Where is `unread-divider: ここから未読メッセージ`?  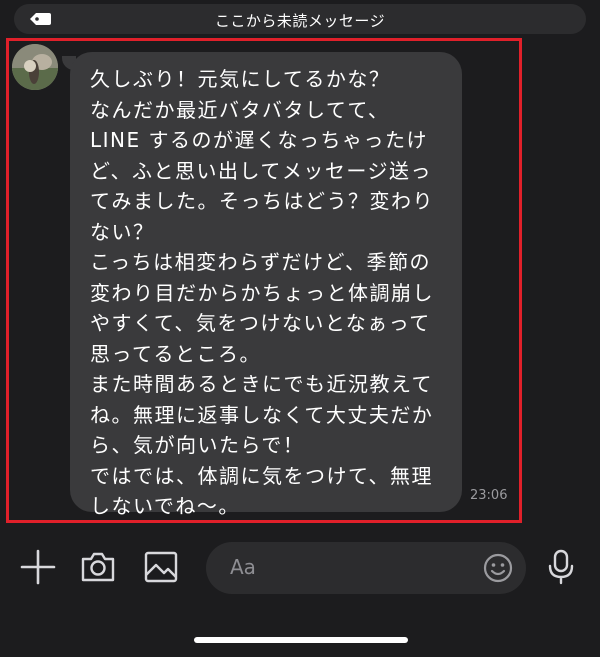 unread-divider: ここから未読メッセージ is located at coordinates (300, 19).